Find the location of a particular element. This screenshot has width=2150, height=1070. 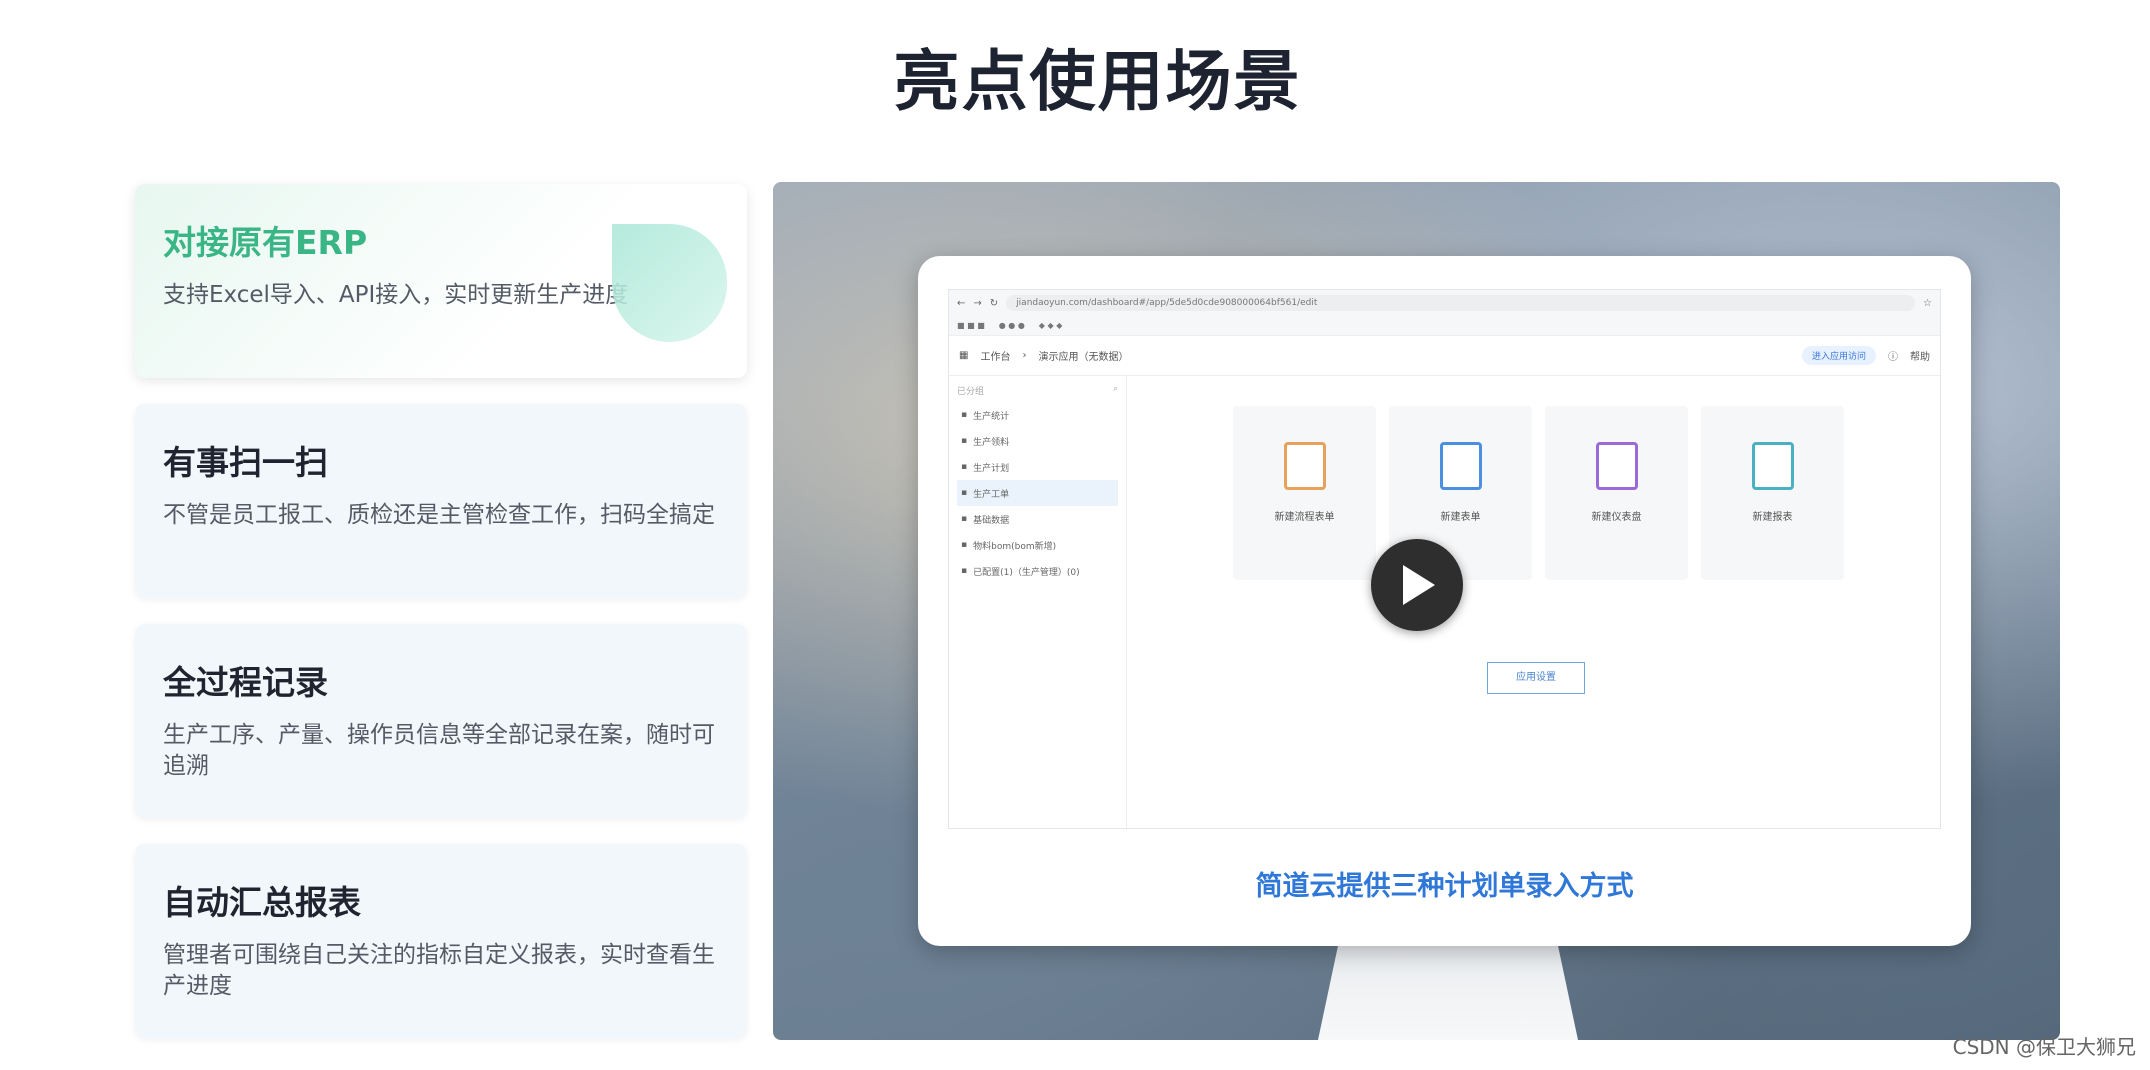

sidebar-item: ▪ 已配置(1)（生产管理）(0) is located at coordinates (1020, 572).